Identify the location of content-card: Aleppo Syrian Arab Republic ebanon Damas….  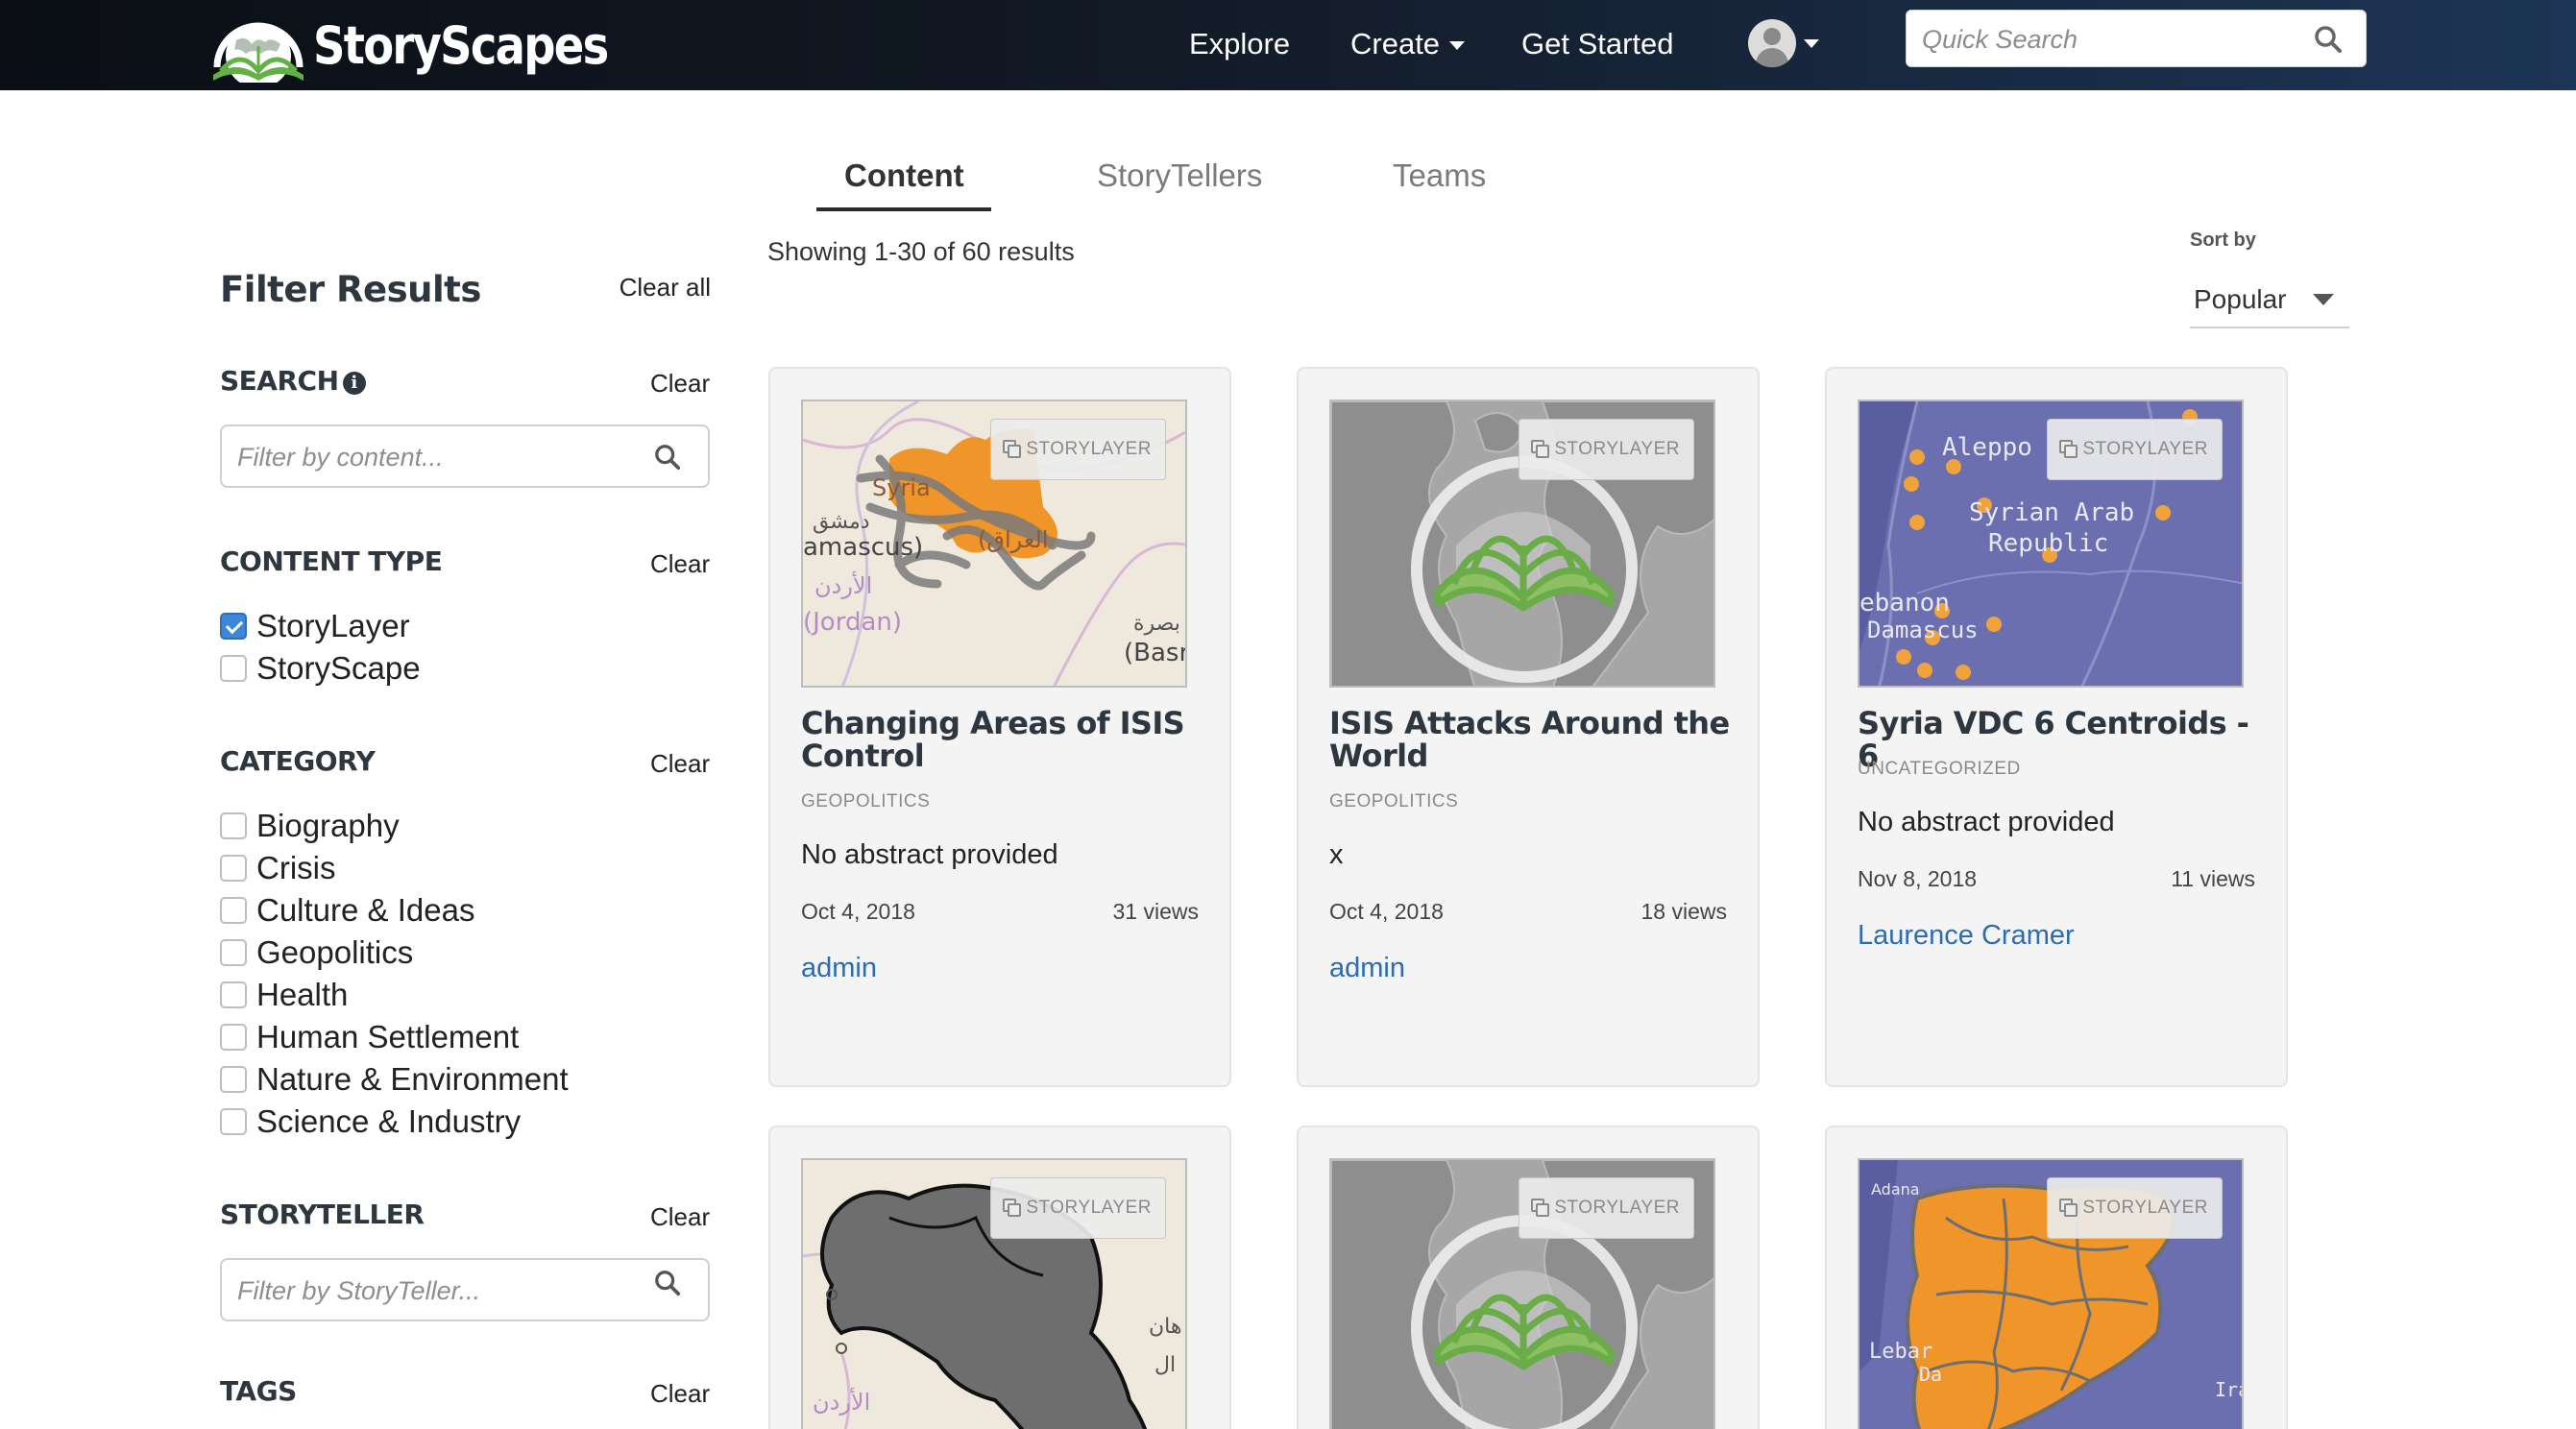
(2057, 727).